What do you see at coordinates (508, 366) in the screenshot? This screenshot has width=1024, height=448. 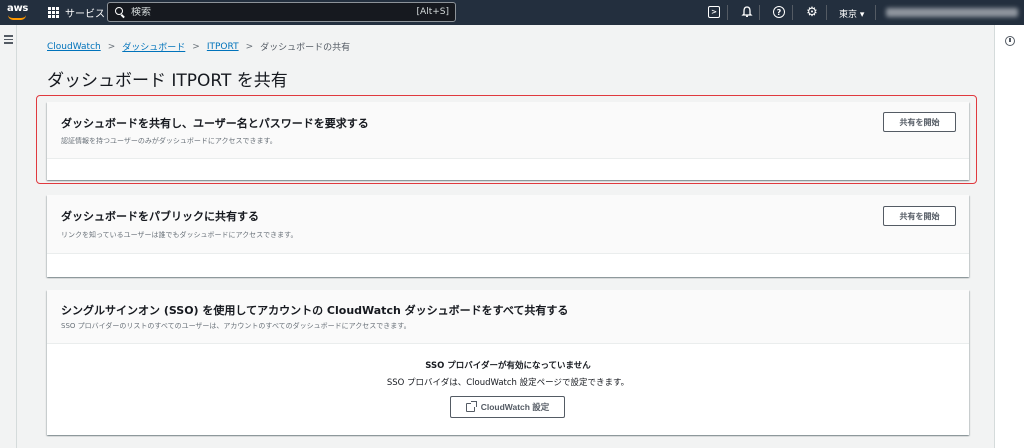 I see `sso-empty-title: SSO プロバイダーが有効になっていません` at bounding box center [508, 366].